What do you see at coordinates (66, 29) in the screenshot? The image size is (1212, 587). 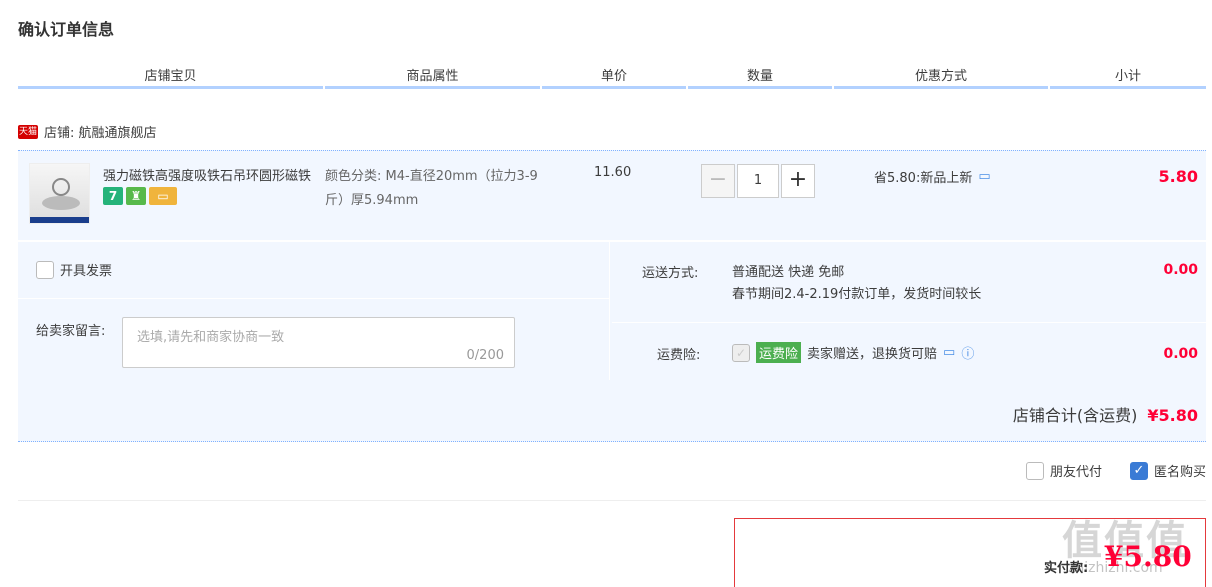 I see `page-title: 确认订单信息` at bounding box center [66, 29].